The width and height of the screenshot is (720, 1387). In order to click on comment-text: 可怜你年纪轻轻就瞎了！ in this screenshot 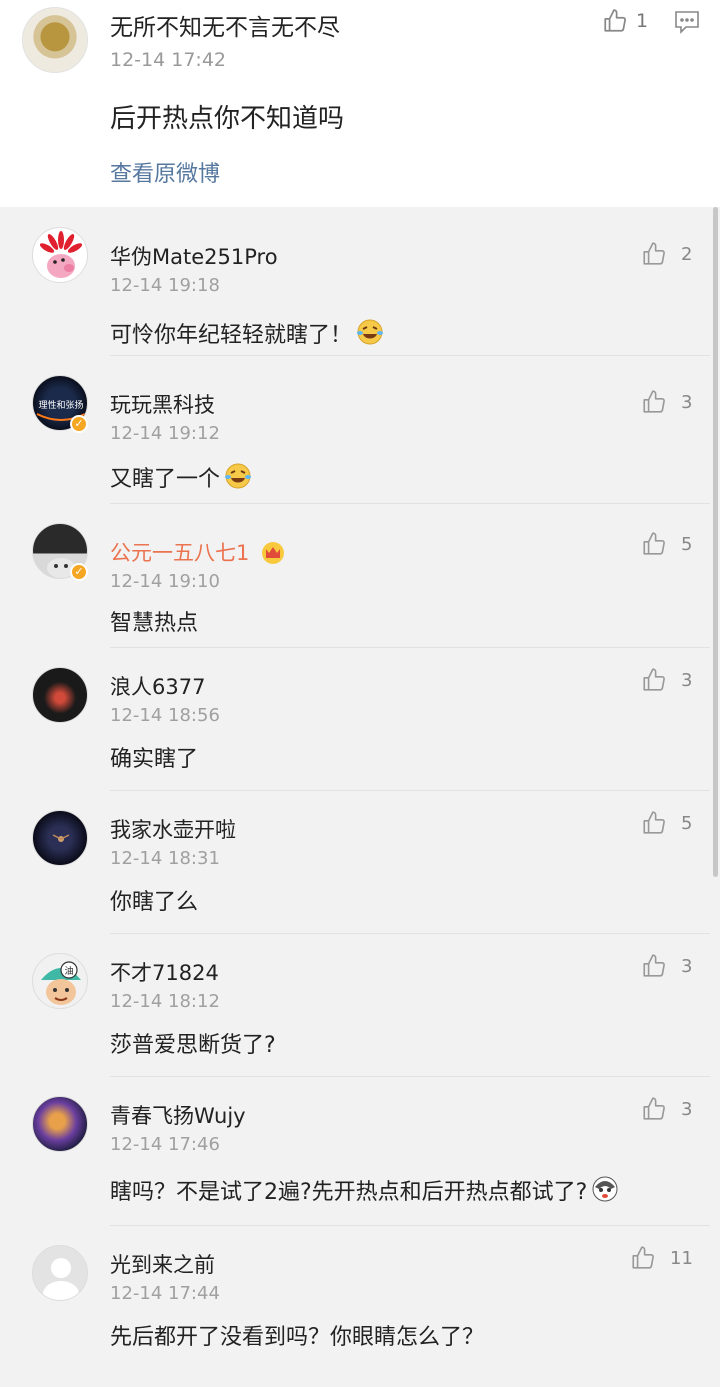, I will do `click(247, 333)`.